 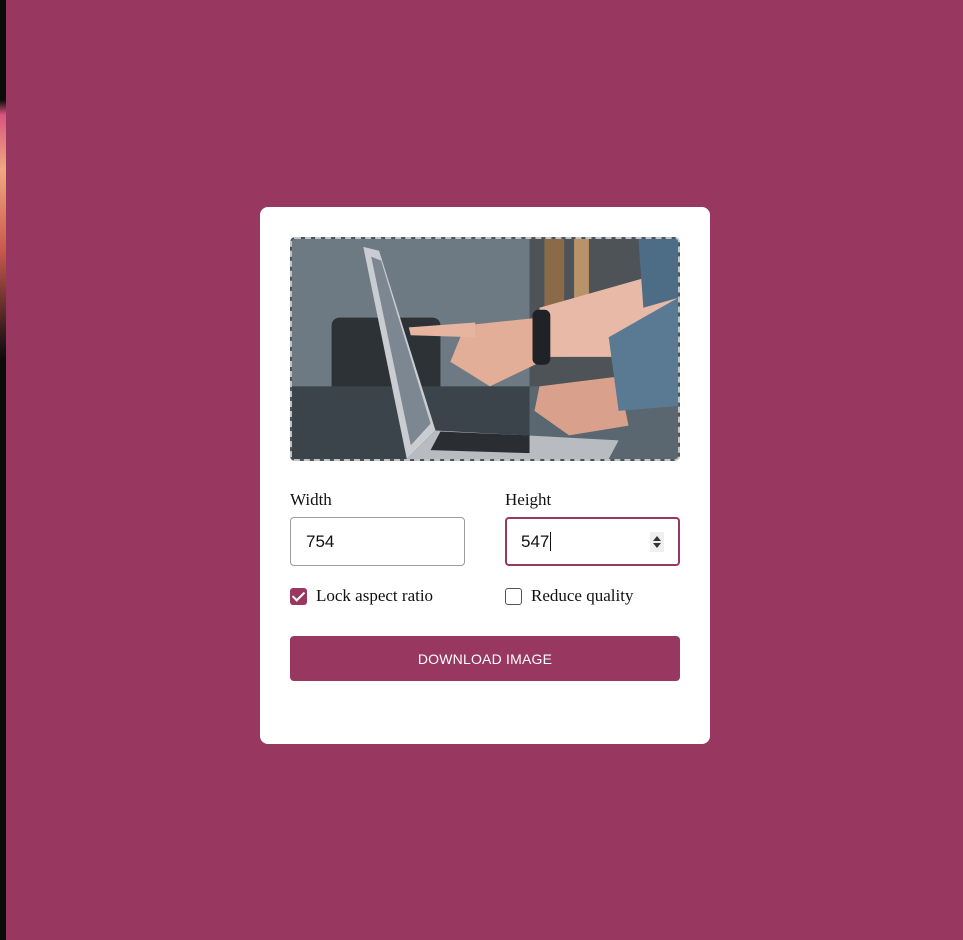 I want to click on width-label: Width, so click(x=311, y=499).